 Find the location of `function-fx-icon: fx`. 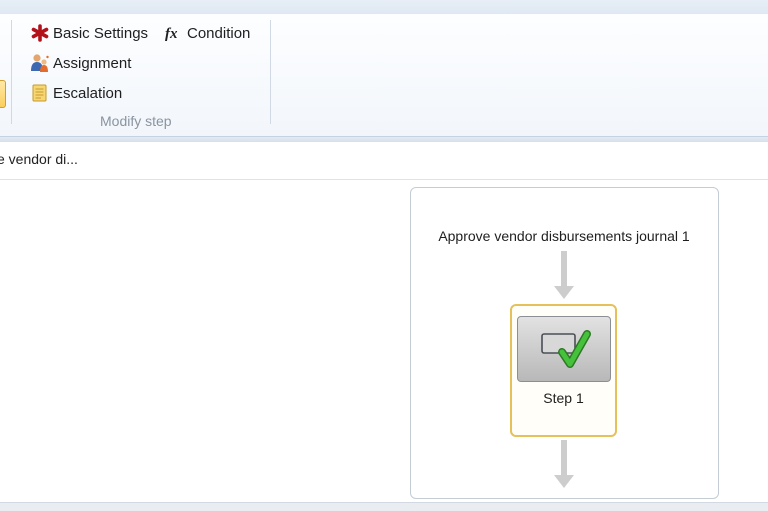

function-fx-icon: fx is located at coordinates (174, 33).